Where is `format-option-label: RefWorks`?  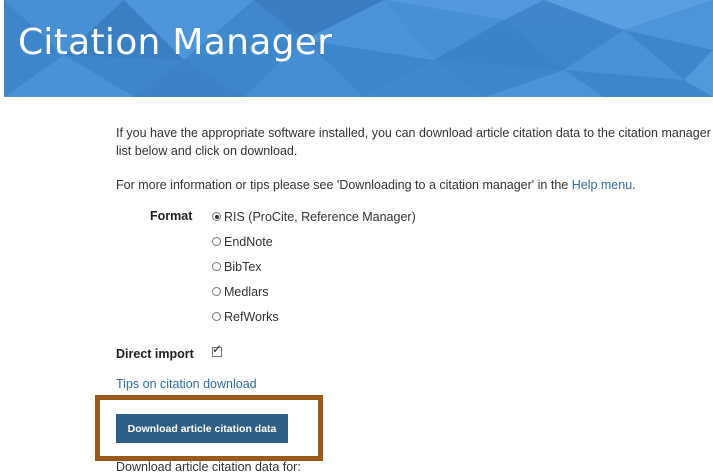
format-option-label: RefWorks is located at coordinates (251, 316).